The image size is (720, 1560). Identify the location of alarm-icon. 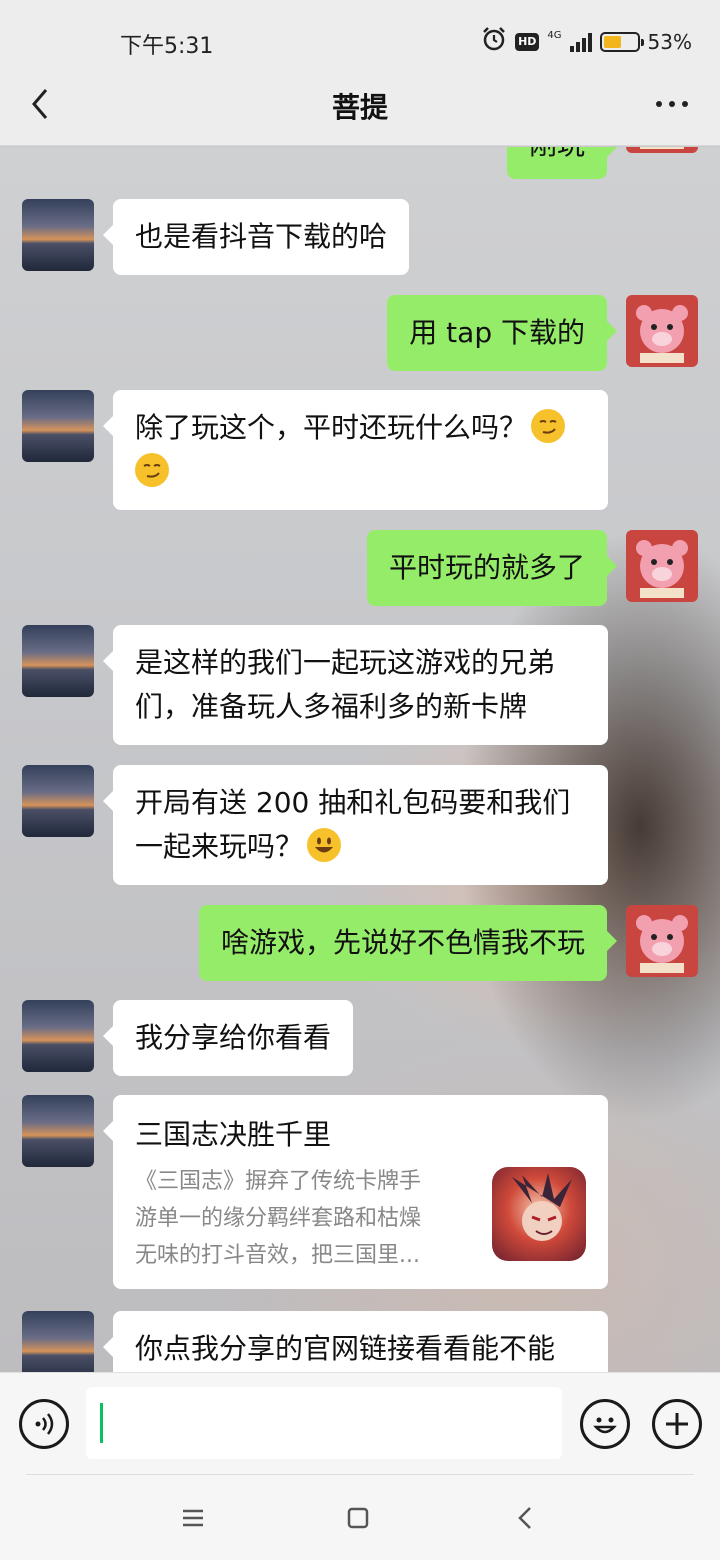
(494, 41).